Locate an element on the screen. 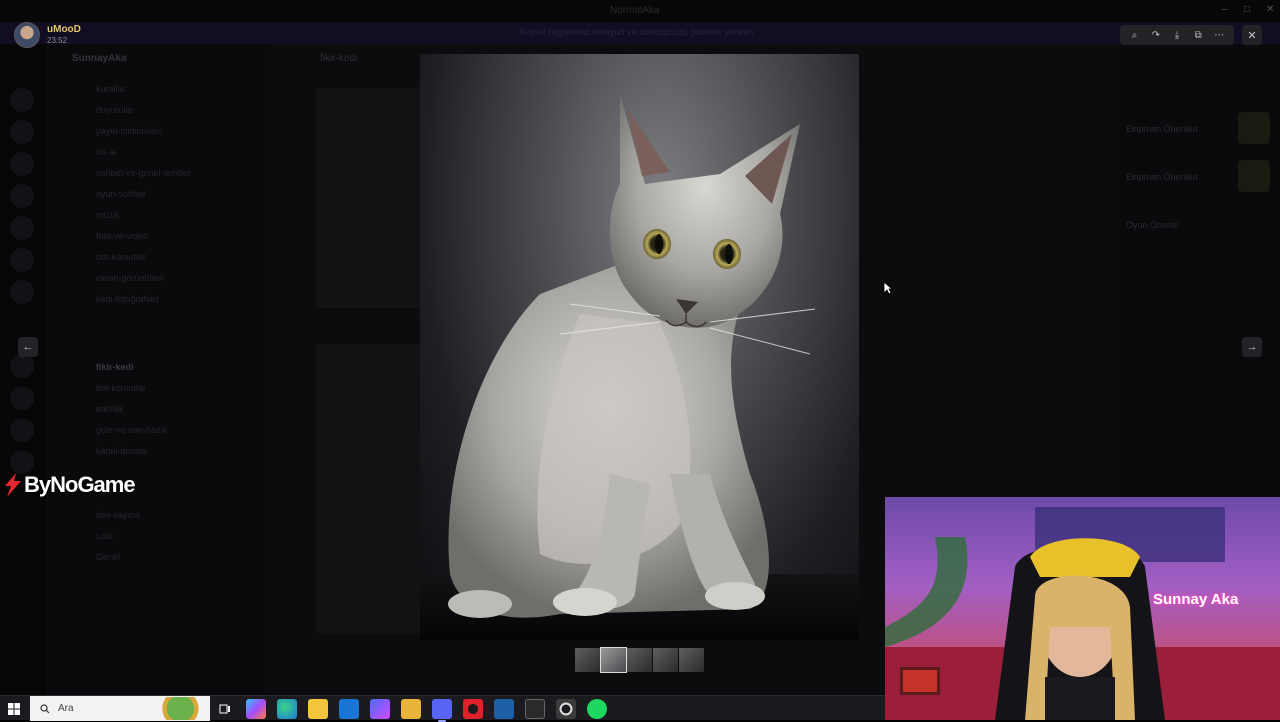  previous-image-button: ← is located at coordinates (28, 347).